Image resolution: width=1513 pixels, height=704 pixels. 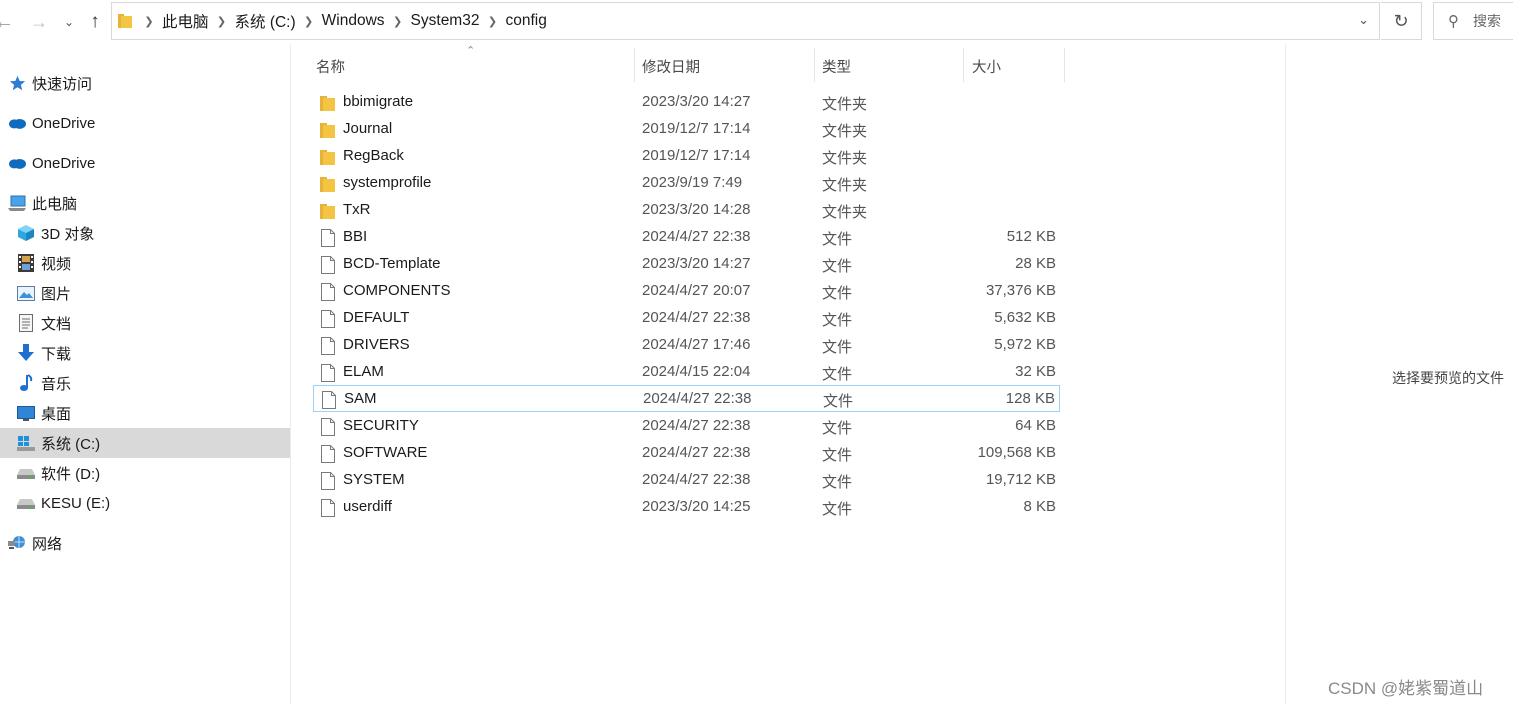 What do you see at coordinates (686, 318) in the screenshot?
I see `file-row: DEFAULT 2024/4/27 22:38 文件 5,632 KB` at bounding box center [686, 318].